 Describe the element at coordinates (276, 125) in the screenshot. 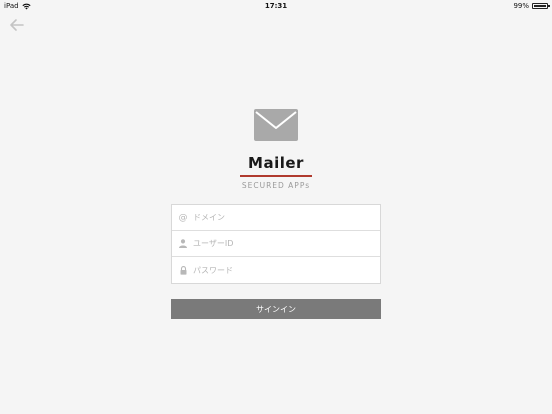

I see `envelope-icon` at that location.